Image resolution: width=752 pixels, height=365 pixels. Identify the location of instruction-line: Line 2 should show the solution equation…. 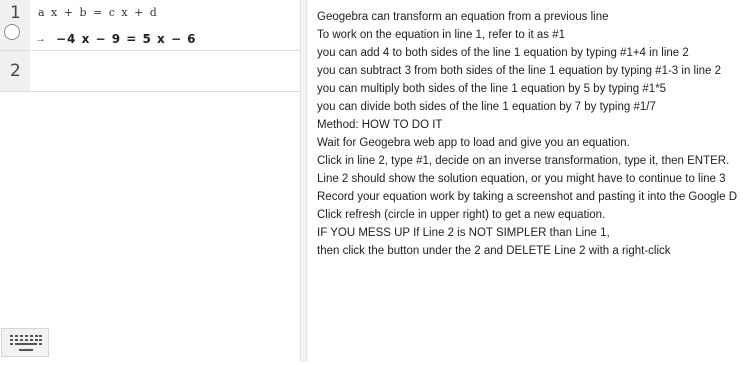
(521, 179).